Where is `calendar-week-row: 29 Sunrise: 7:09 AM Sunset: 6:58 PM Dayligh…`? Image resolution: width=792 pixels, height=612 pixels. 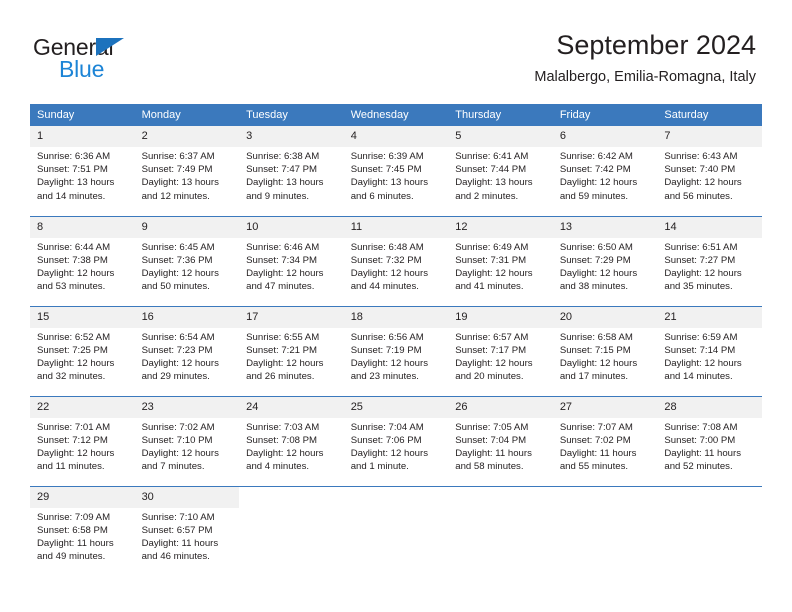 calendar-week-row: 29 Sunrise: 7:09 AM Sunset: 6:58 PM Dayligh… is located at coordinates (396, 530).